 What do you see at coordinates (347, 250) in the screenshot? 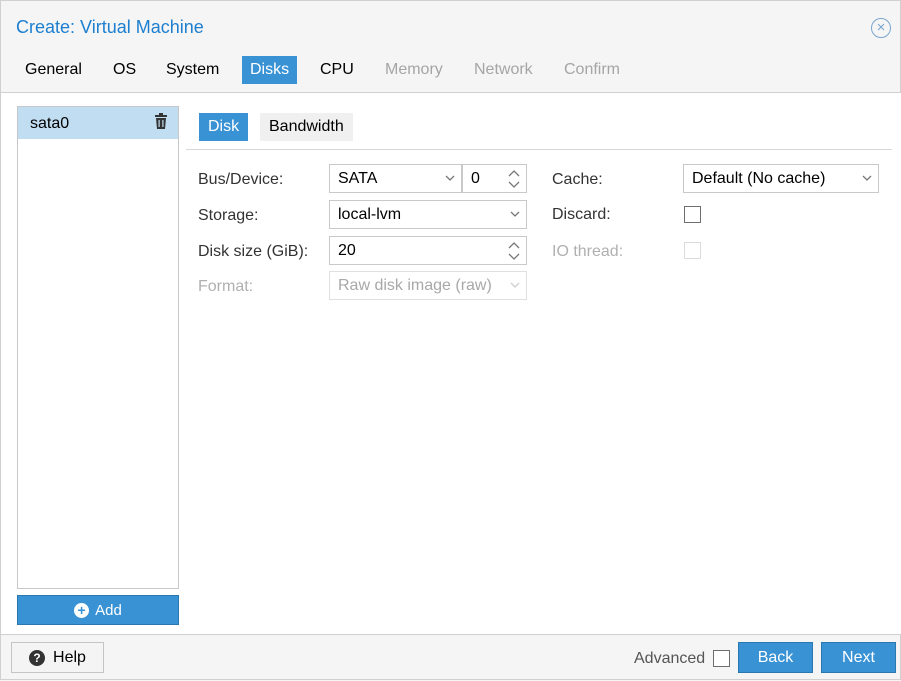
I see `disk-size-value: 20` at bounding box center [347, 250].